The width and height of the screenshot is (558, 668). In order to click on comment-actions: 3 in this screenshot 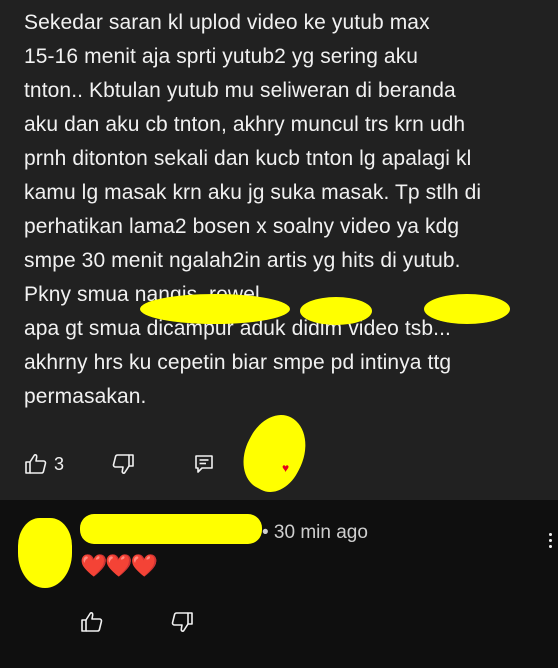, I will do `click(44, 464)`.